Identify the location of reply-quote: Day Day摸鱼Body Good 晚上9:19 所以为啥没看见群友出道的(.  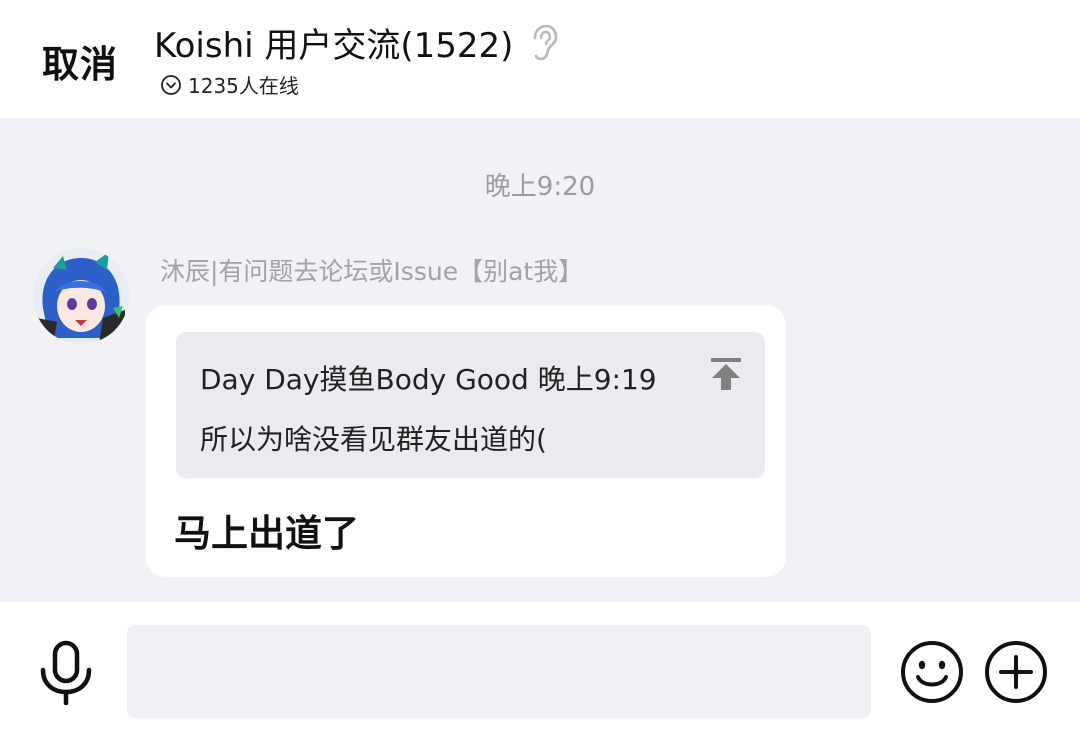
(470, 405).